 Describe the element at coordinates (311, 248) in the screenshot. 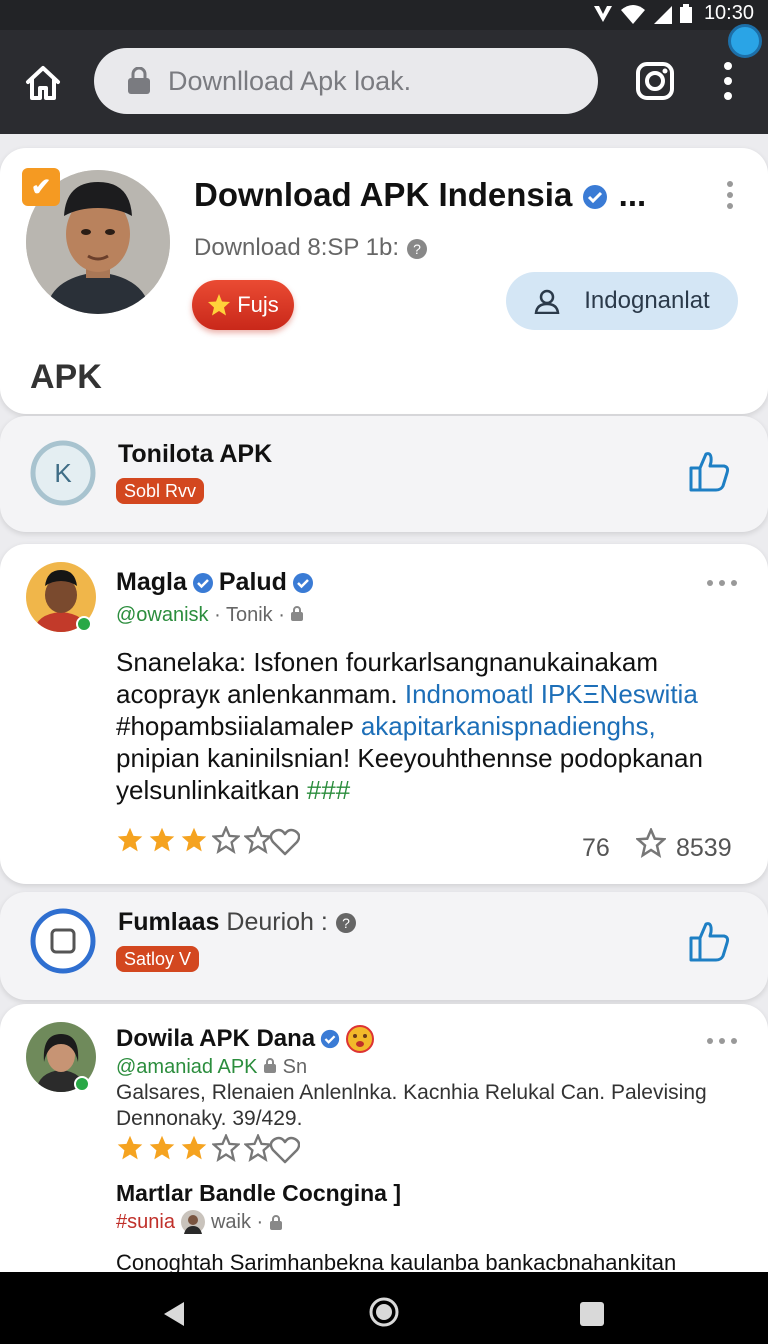

I see `profile-subtitle: Download 8:SP 1b: ?` at that location.